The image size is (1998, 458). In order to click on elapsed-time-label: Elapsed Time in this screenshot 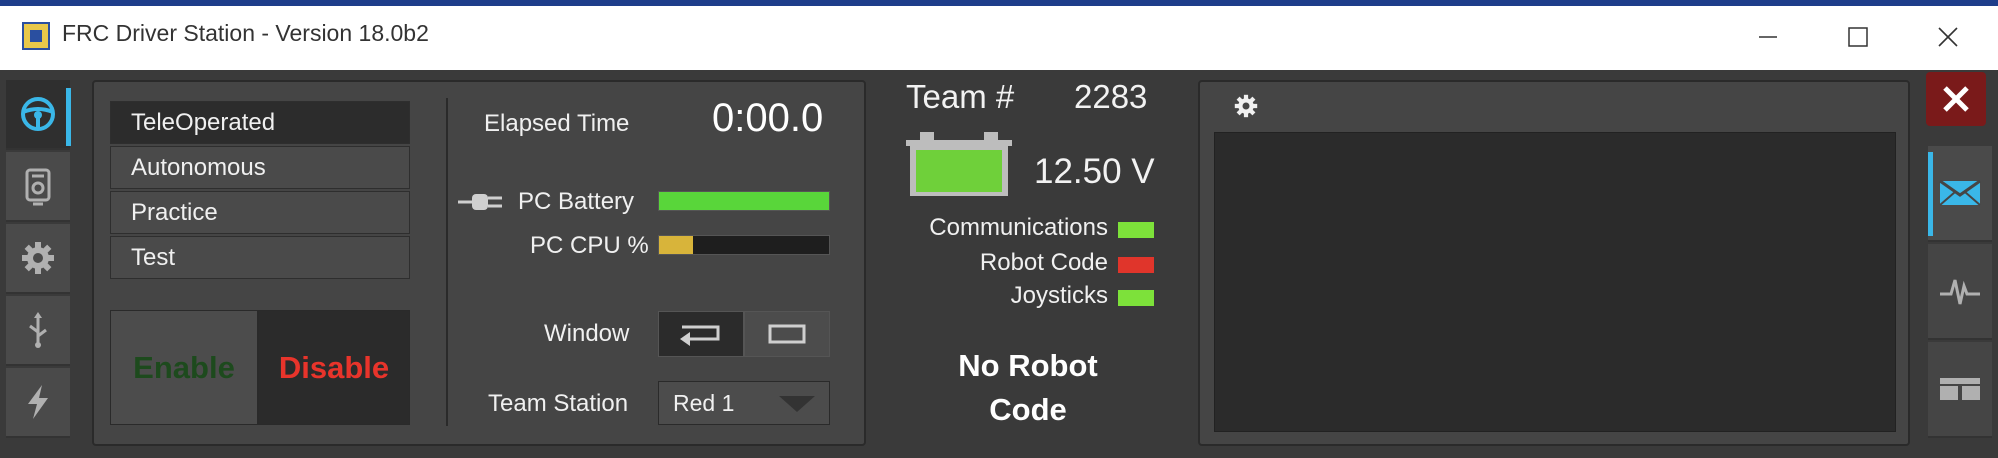, I will do `click(557, 123)`.